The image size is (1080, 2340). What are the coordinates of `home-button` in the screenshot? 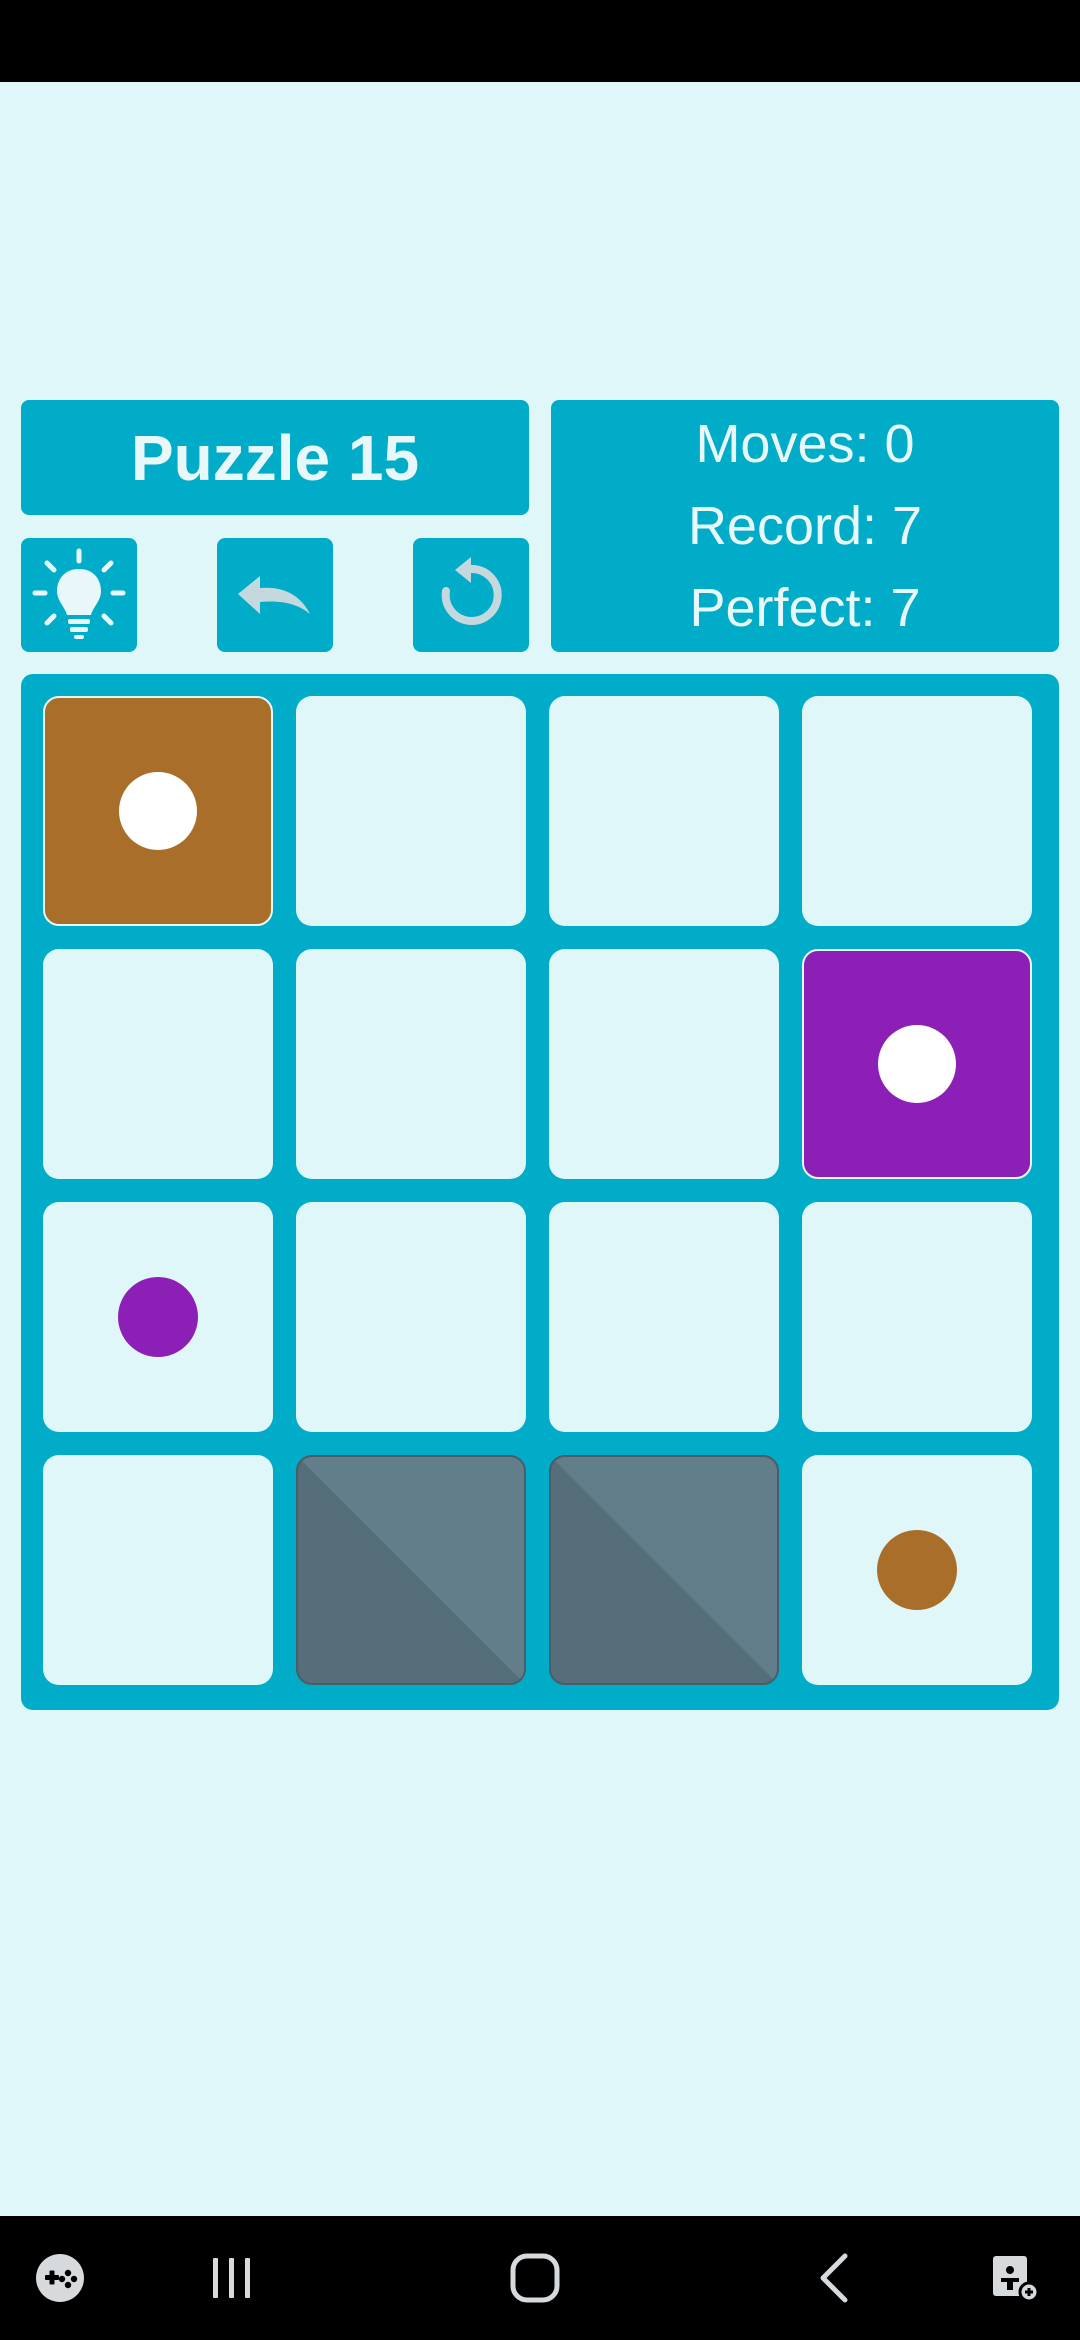 It's located at (535, 2278).